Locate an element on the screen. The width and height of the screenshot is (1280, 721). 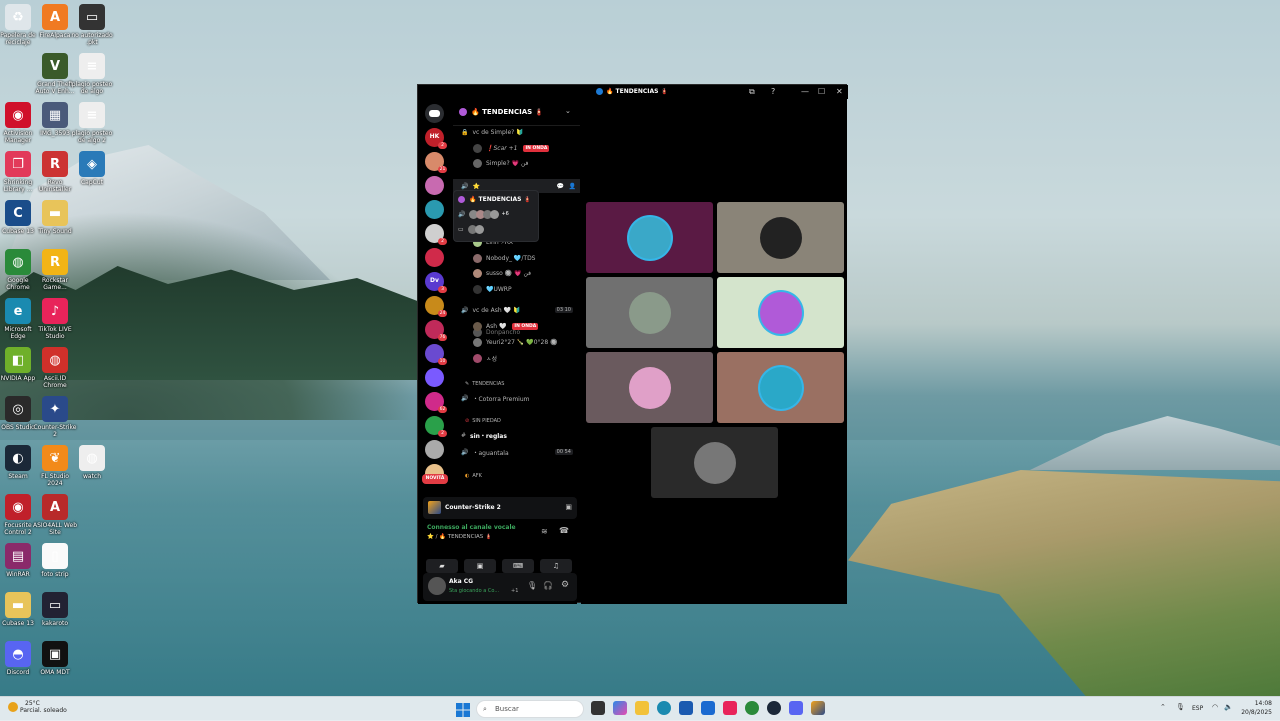
desktop-icon: ◍ Ascii.ID Chrome is located at coordinates (55, 368).